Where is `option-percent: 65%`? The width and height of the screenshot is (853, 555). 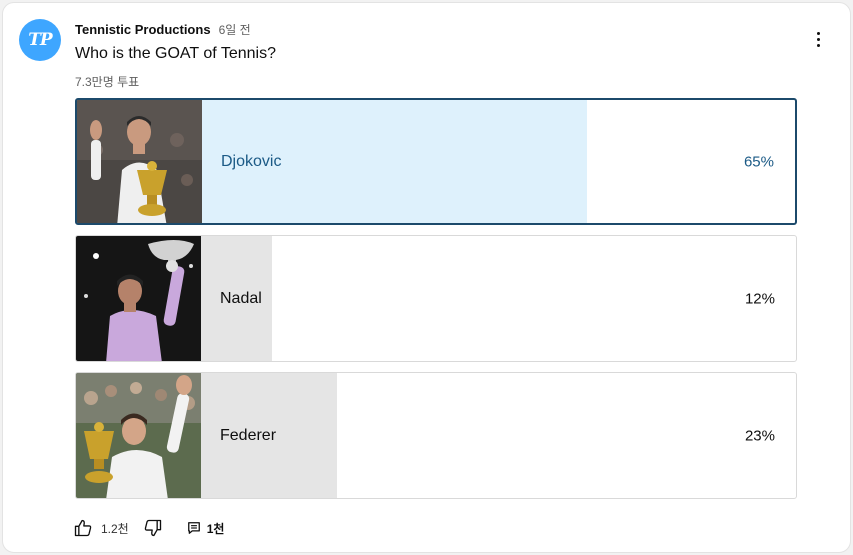 option-percent: 65% is located at coordinates (758, 161).